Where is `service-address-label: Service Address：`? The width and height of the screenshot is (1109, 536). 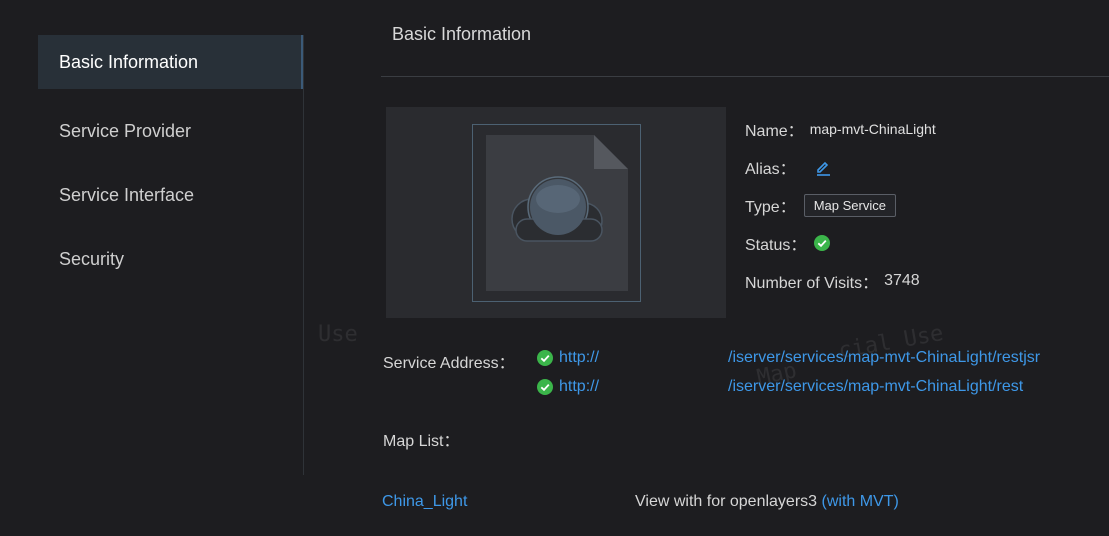
service-address-label: Service Address： is located at coordinates (449, 363).